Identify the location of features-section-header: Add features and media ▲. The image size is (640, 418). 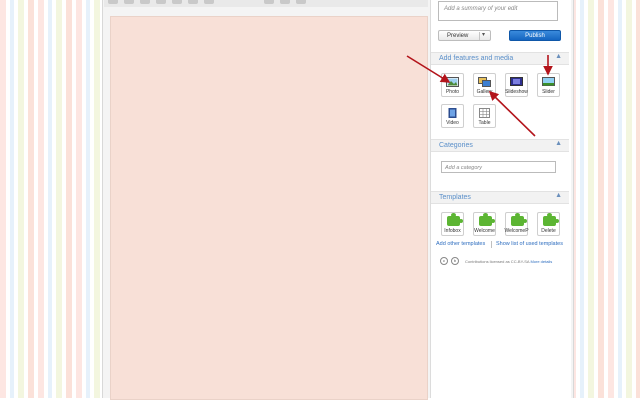
(500, 58).